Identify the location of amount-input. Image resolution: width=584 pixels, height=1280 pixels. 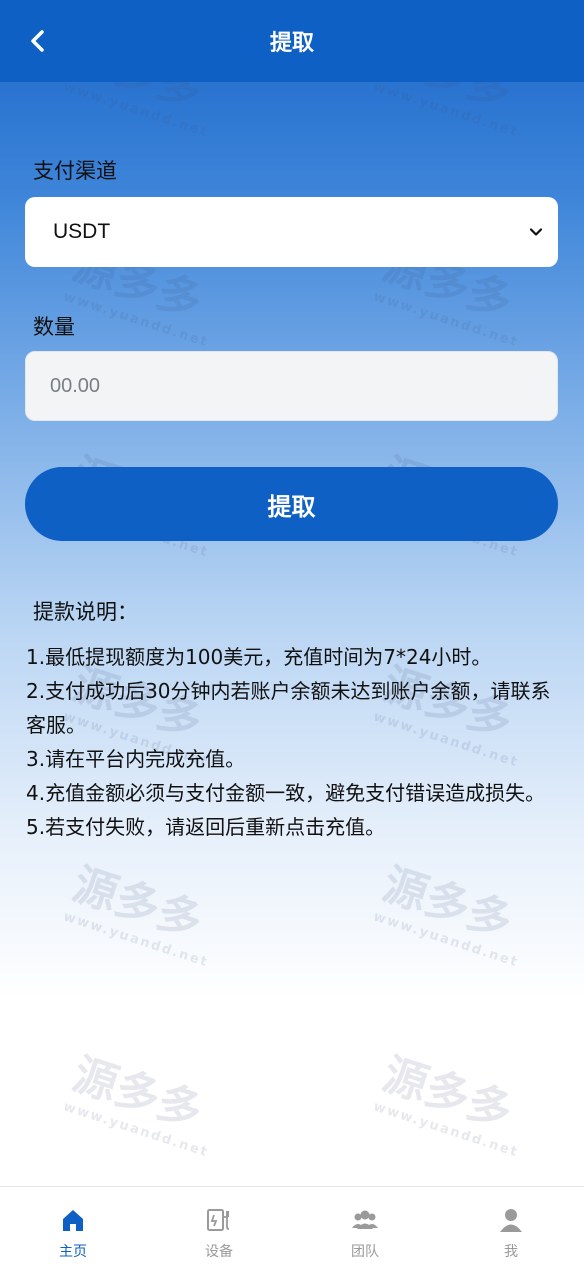
(291, 386).